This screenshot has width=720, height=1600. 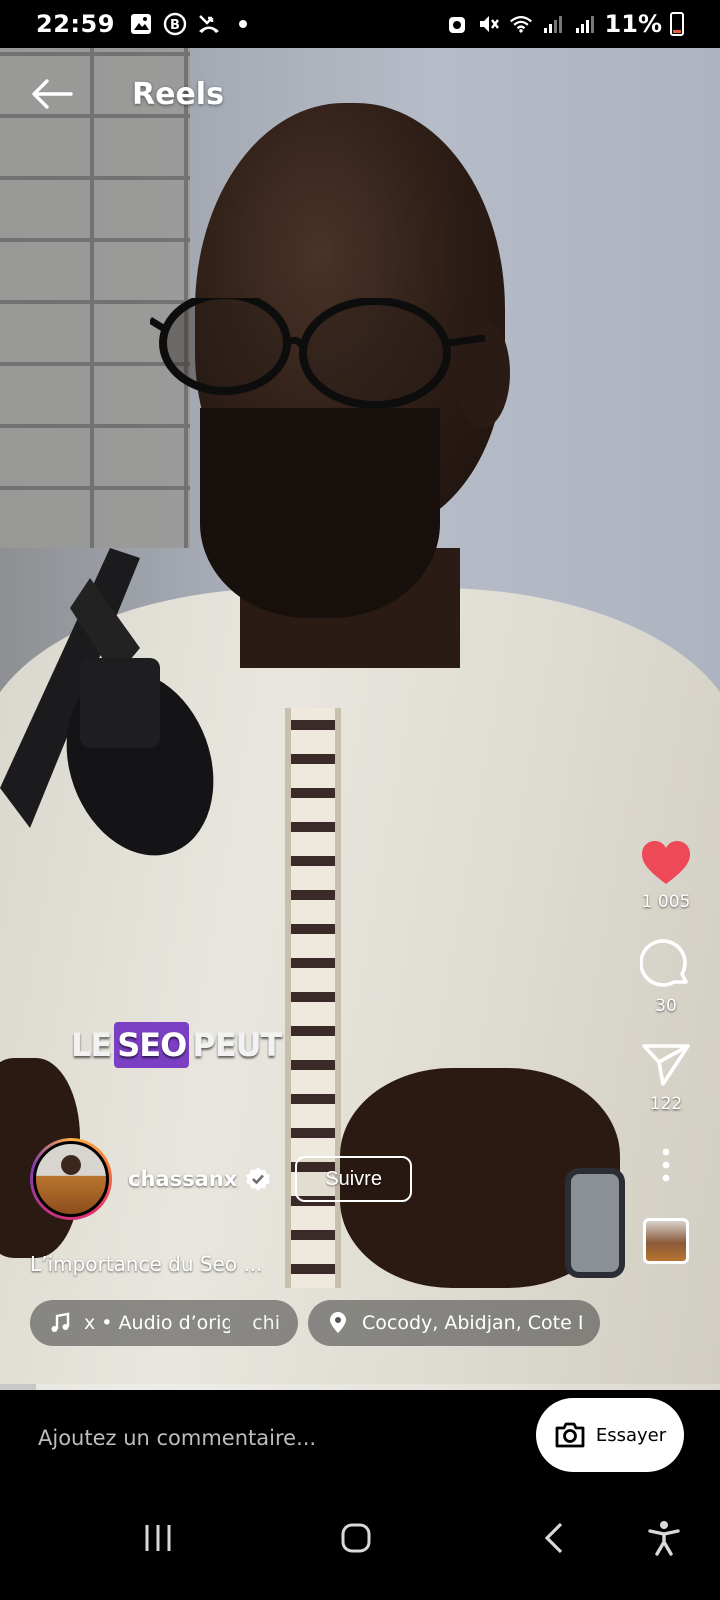 What do you see at coordinates (521, 24) in the screenshot?
I see `wifi-icon` at bounding box center [521, 24].